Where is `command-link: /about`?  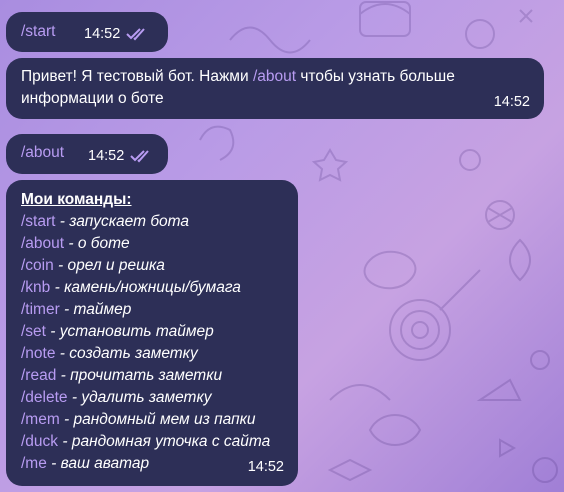 command-link: /about is located at coordinates (42, 243).